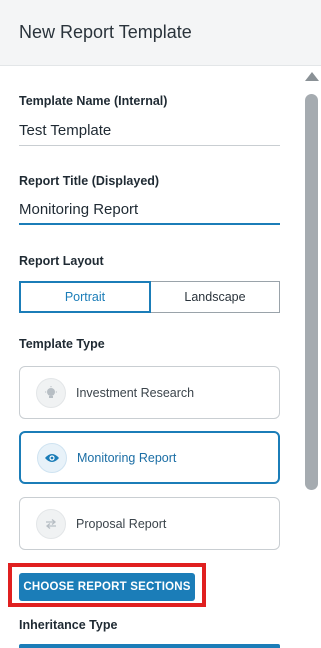  Describe the element at coordinates (135, 392) in the screenshot. I see `template-type-label-investment: Investment Research` at that location.